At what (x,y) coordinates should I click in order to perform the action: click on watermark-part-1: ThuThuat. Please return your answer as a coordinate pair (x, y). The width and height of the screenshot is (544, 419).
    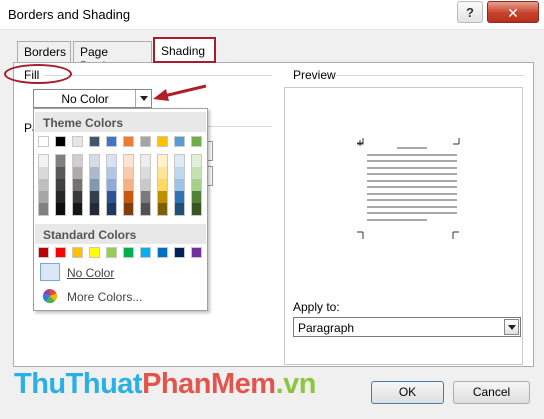
    Looking at the image, I should click on (78, 384).